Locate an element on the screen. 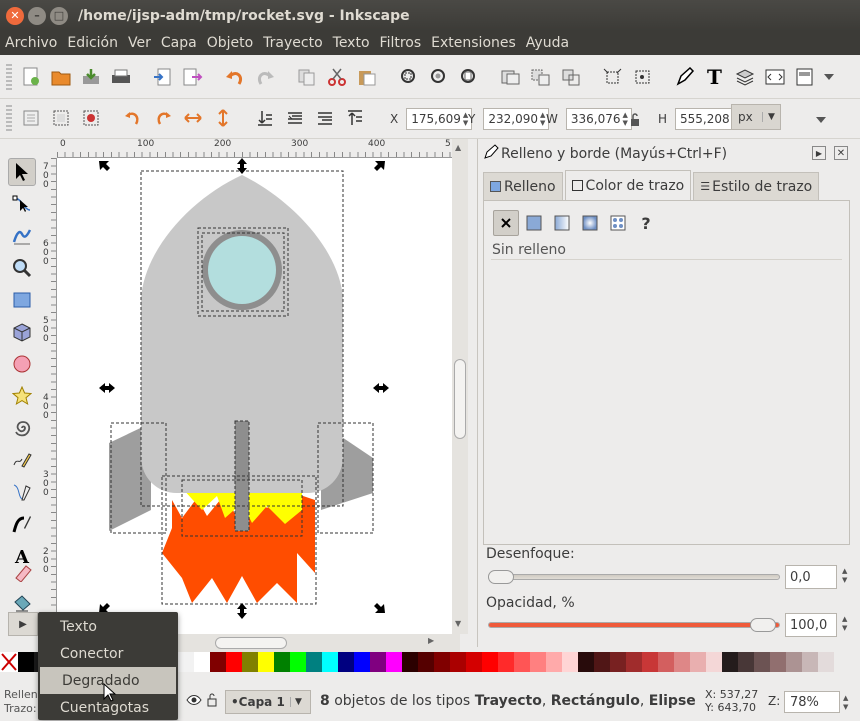 The image size is (860, 721). maximize-window-button: □ is located at coordinates (59, 15).